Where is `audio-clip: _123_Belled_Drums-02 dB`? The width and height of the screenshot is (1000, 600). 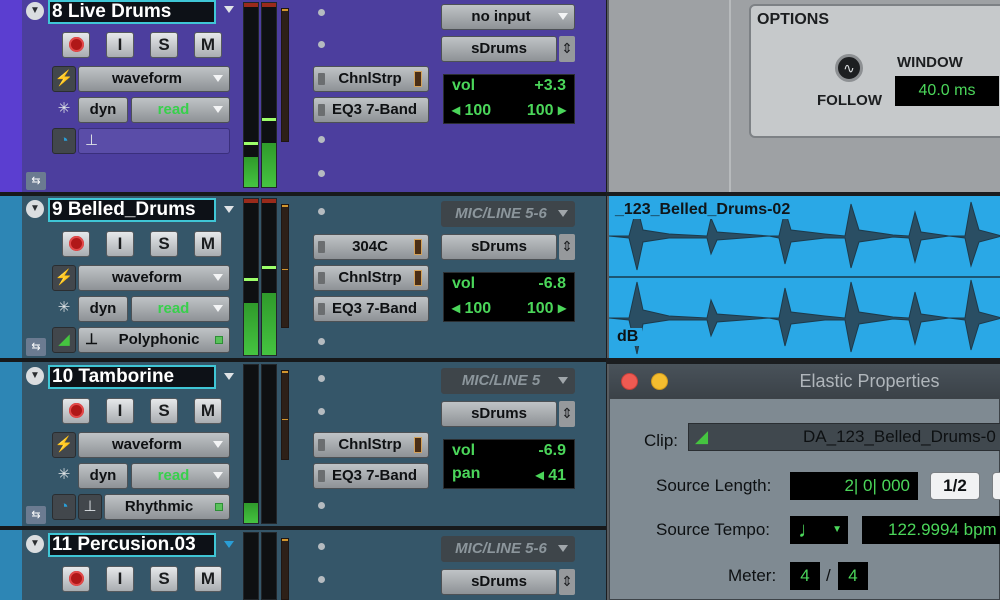
audio-clip: _123_Belled_Drums-02 dB is located at coordinates (803, 277).